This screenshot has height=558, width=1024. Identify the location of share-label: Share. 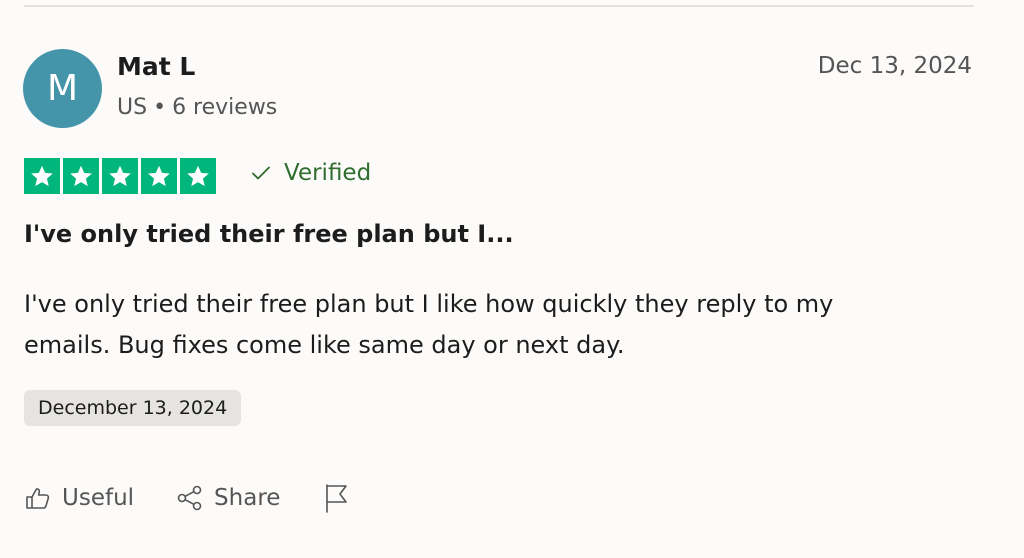
(247, 498).